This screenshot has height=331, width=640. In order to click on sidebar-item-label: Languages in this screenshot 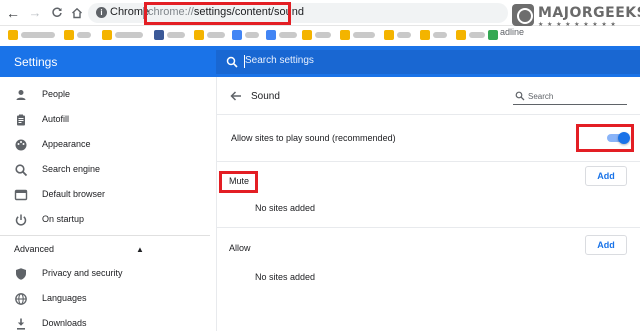, I will do `click(64, 298)`.